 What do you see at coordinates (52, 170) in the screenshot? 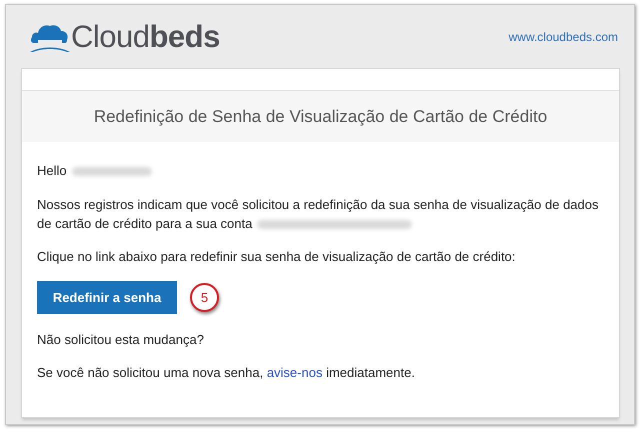
I see `greeting-text: Hello` at bounding box center [52, 170].